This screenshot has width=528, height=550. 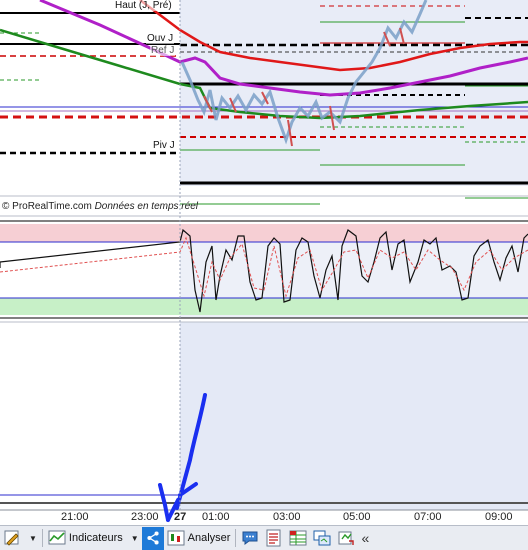 I want to click on copyright-notice: © ProRealTime.com Données en temps réel, so click(x=100, y=206).